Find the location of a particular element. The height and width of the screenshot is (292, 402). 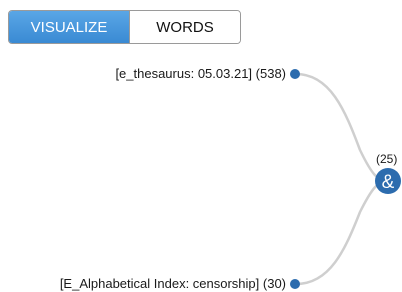

edge-top is located at coordinates (342, 127).